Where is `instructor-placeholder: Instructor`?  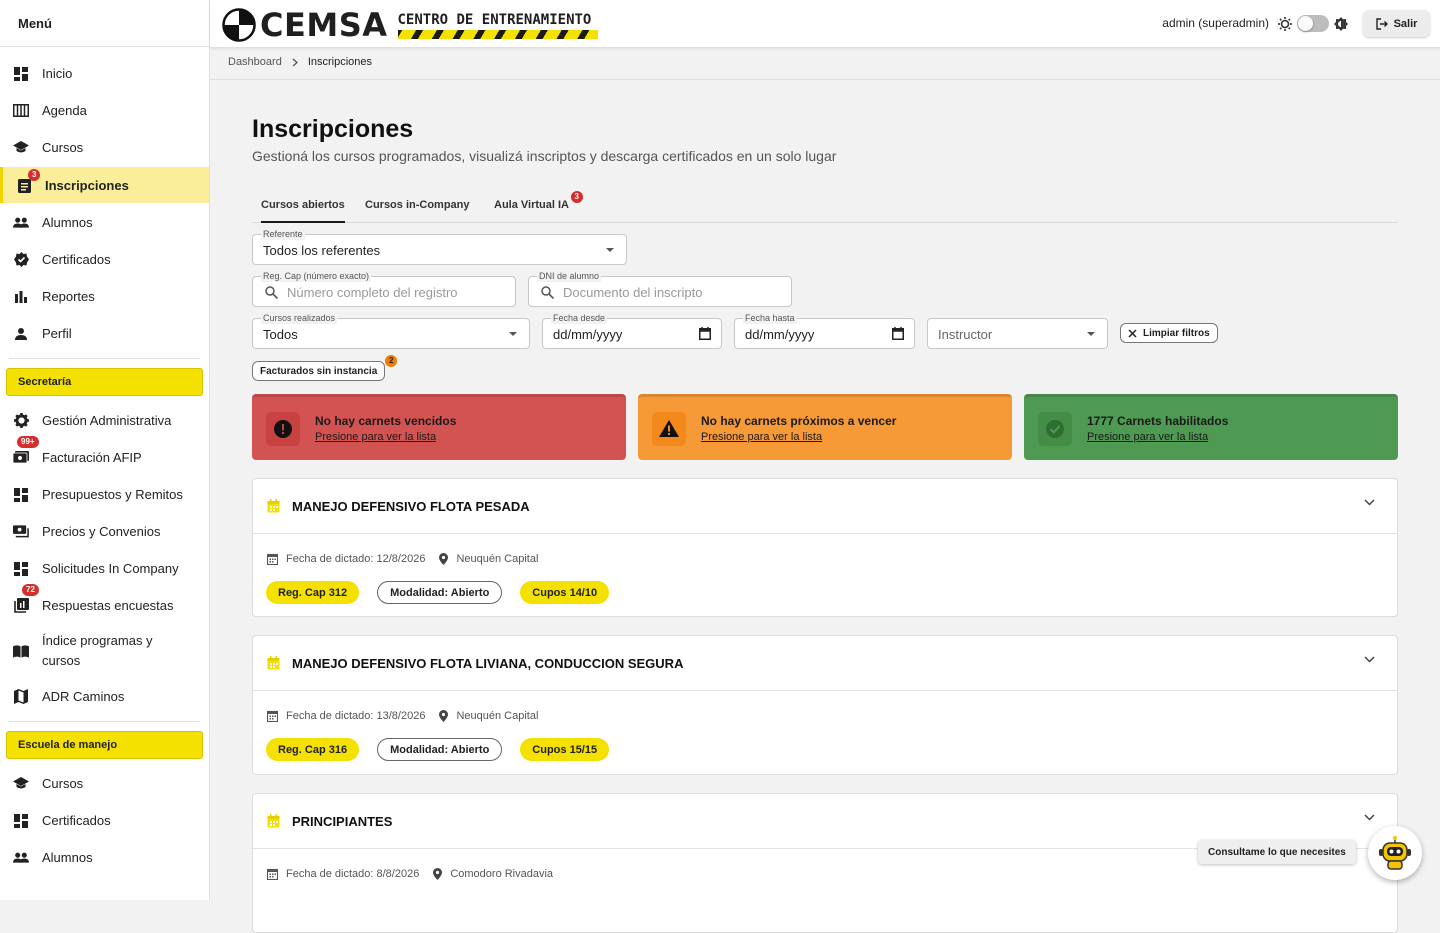
instructor-placeholder: Instructor is located at coordinates (965, 334).